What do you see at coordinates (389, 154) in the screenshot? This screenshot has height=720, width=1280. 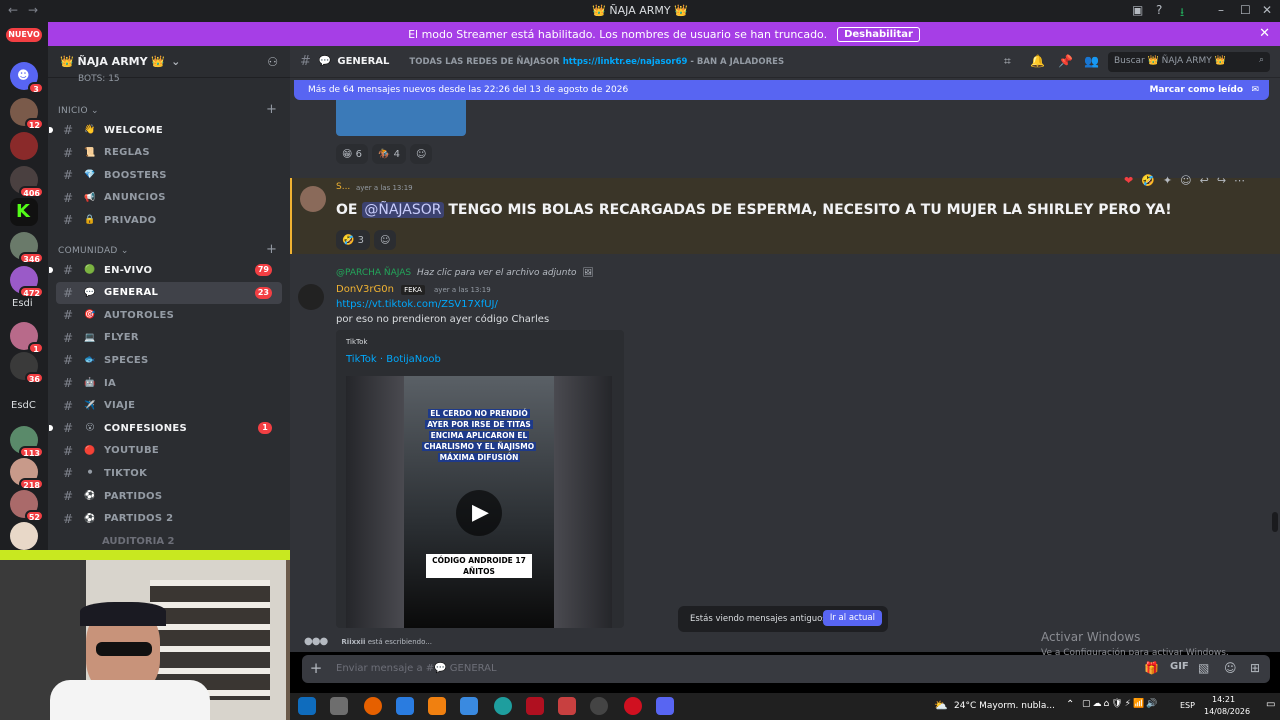 I see `reaction-horse: 🏇 4` at bounding box center [389, 154].